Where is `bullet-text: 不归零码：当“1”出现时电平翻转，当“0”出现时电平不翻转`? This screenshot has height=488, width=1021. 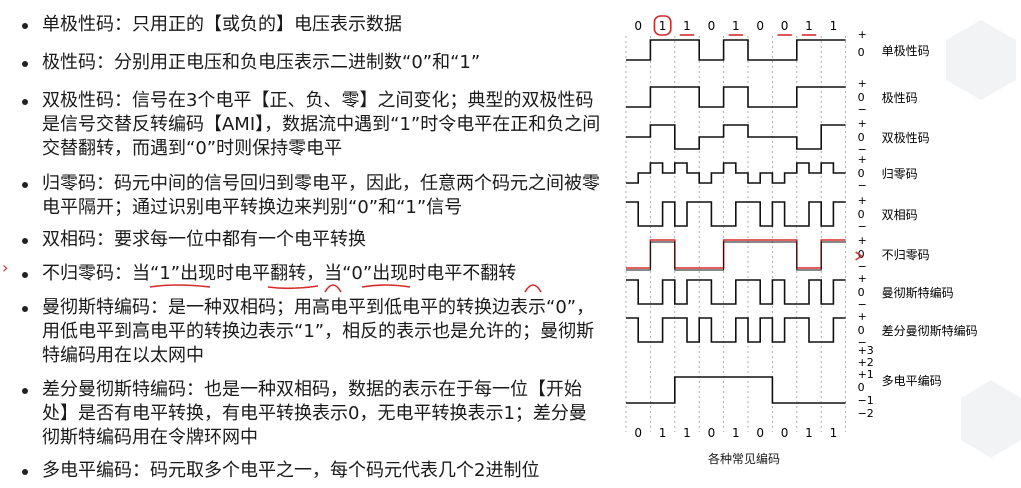 bullet-text: 不归零码：当“1”出现时电平翻转，当“0”出现时电平不翻转 is located at coordinates (279, 273).